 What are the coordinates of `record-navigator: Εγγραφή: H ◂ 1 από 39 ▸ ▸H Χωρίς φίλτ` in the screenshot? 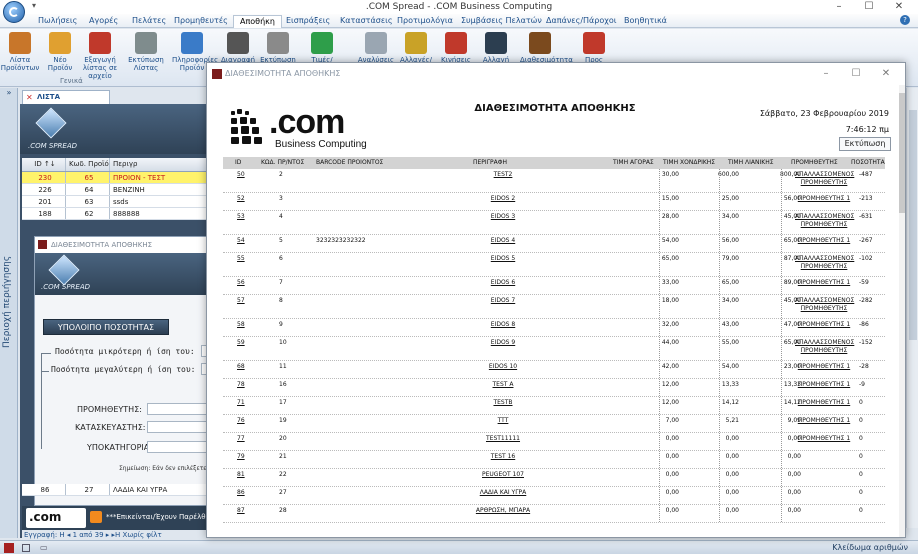 It's located at (115, 535).